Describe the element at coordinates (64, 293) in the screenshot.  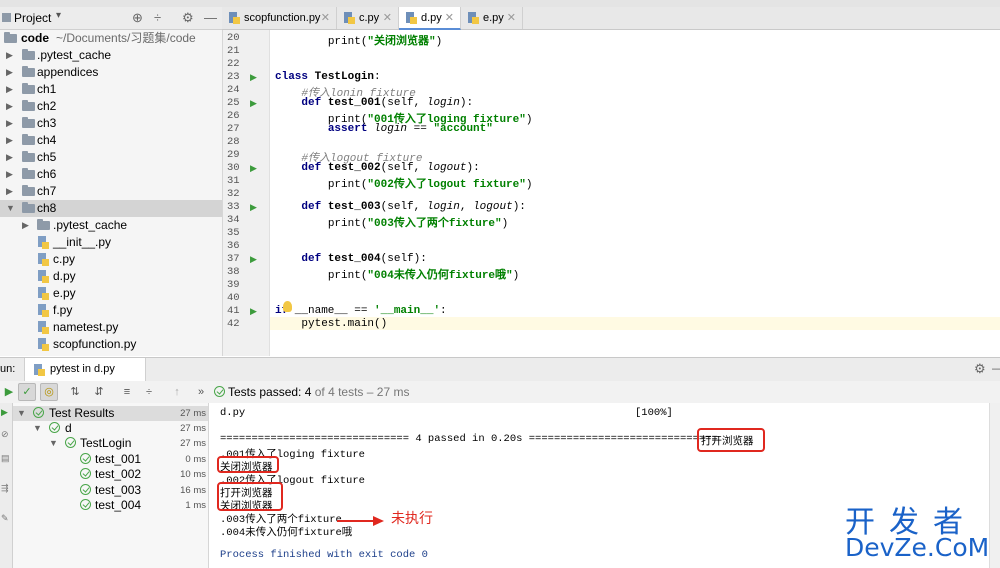
I see `tree-item-label: e.py` at that location.